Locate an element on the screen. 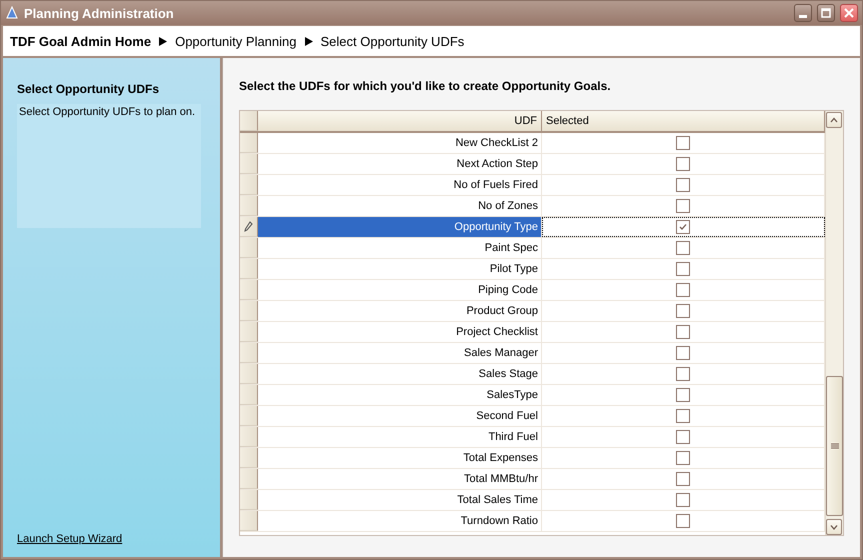 Image resolution: width=863 pixels, height=560 pixels. grip-icon is located at coordinates (834, 446).